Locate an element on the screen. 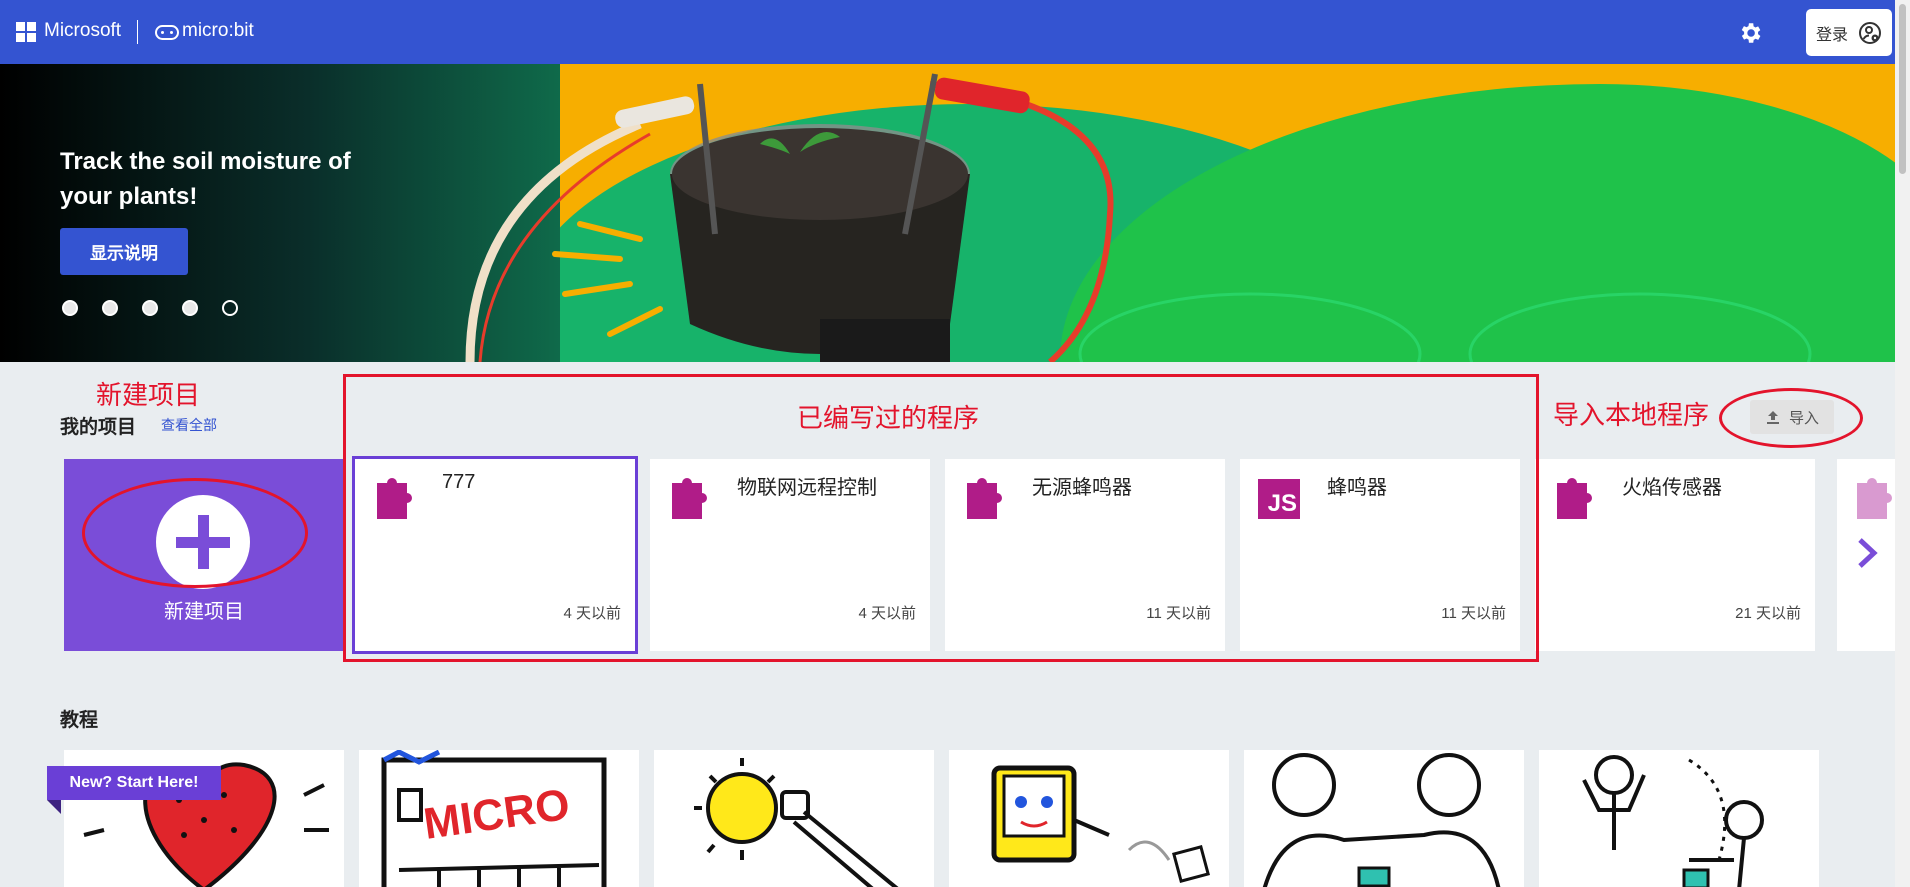 This screenshot has height=887, width=1910. top-bar: Microsoft micro:bit 登录 is located at coordinates (947, 32).